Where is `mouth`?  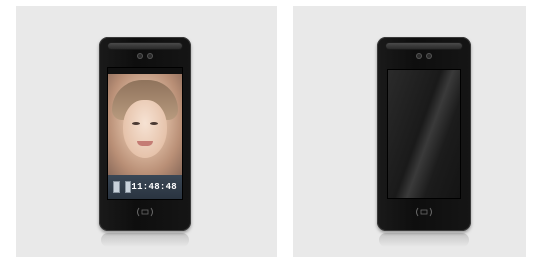
mouth is located at coordinates (145, 143).